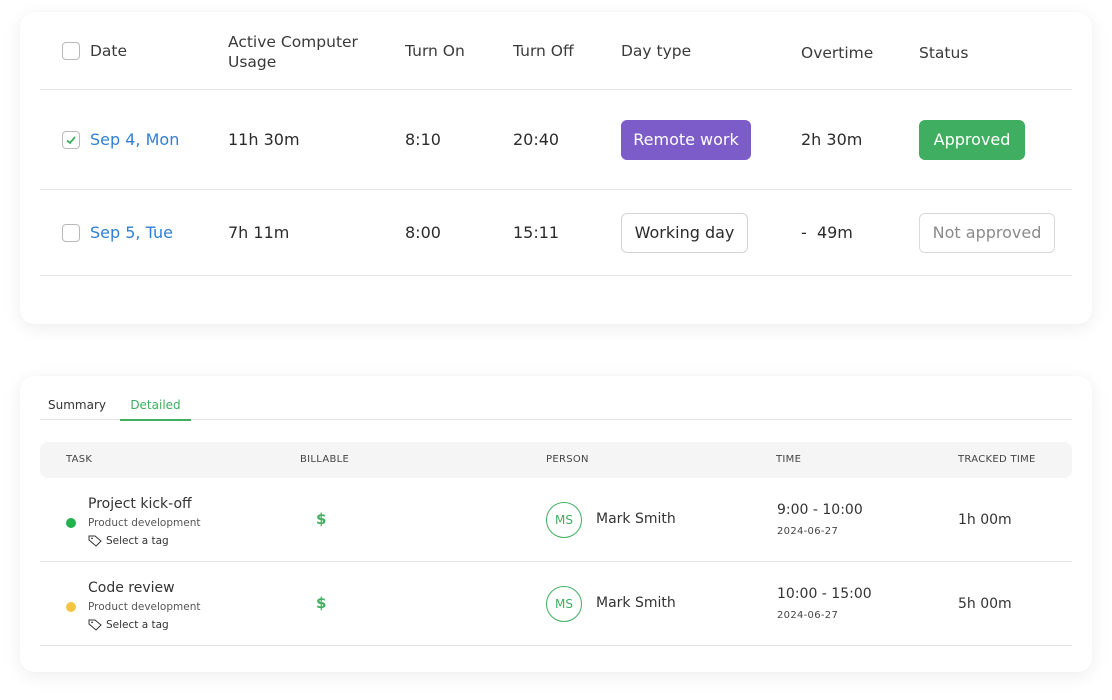 The height and width of the screenshot is (700, 1112). I want to click on header-day-type: Day type, so click(656, 50).